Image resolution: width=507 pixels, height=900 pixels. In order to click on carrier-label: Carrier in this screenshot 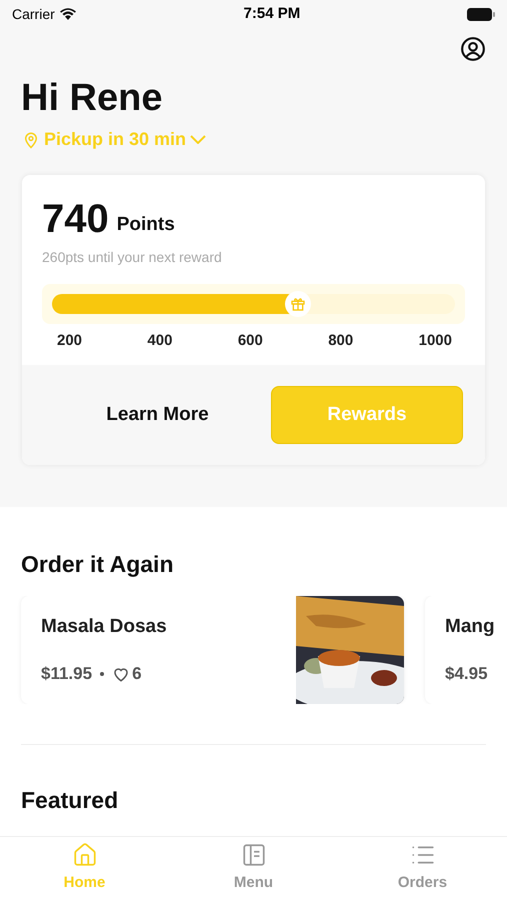, I will do `click(33, 14)`.